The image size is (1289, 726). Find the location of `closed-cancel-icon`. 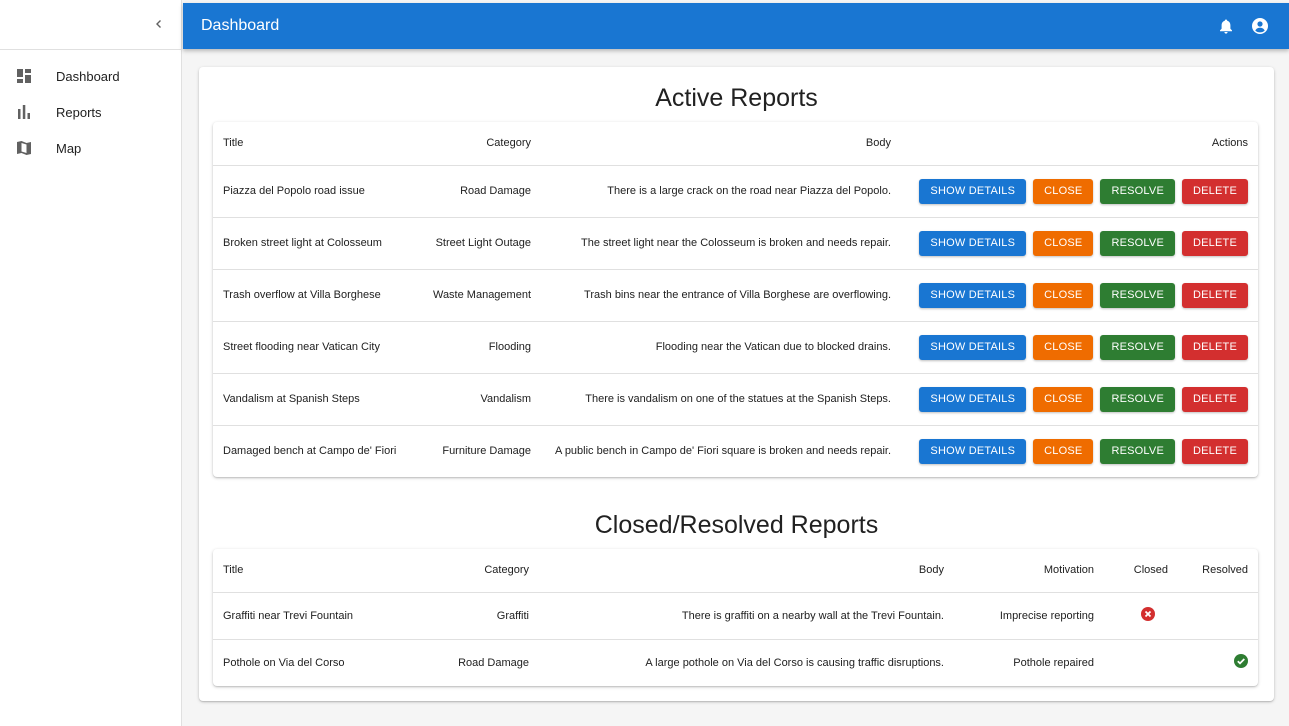

closed-cancel-icon is located at coordinates (1148, 614).